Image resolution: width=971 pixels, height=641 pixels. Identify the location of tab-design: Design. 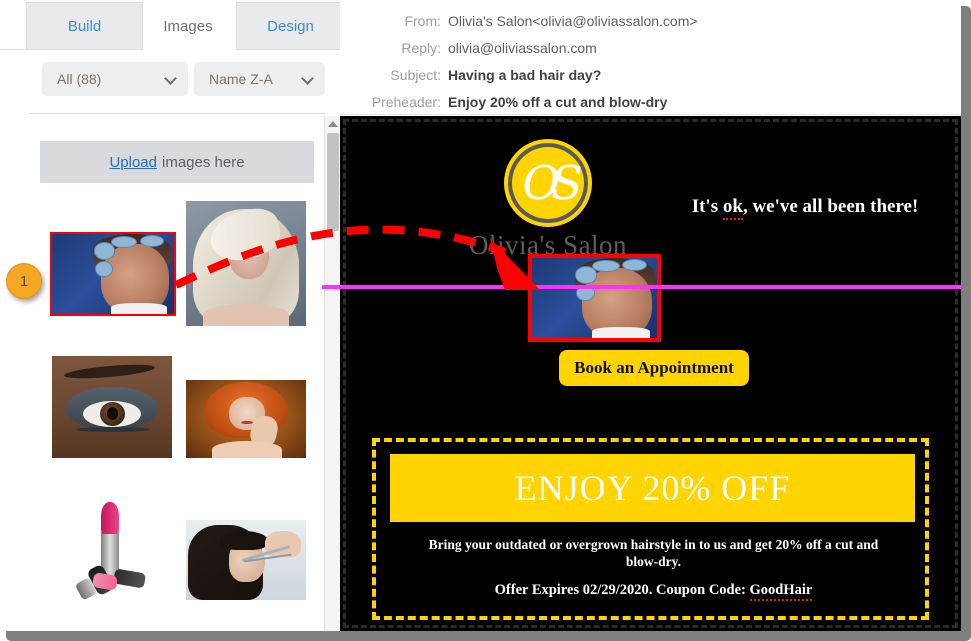
(290, 26).